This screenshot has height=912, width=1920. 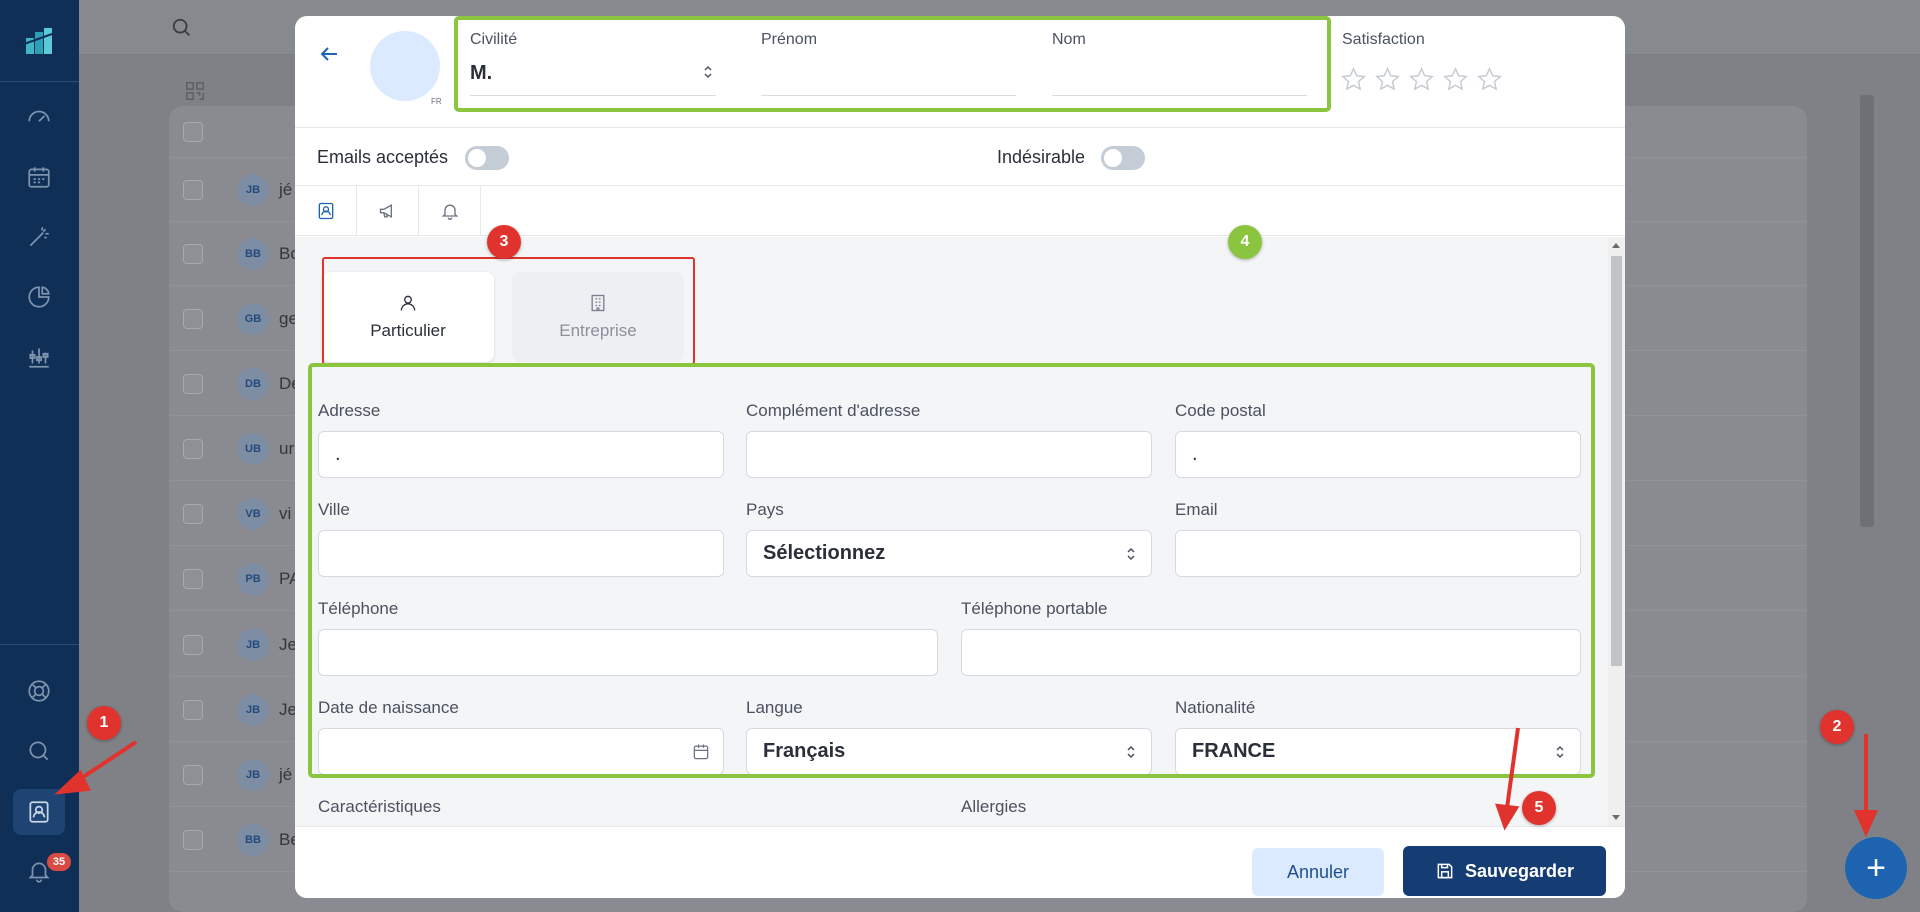 What do you see at coordinates (253, 514) in the screenshot?
I see `avatar: VB` at bounding box center [253, 514].